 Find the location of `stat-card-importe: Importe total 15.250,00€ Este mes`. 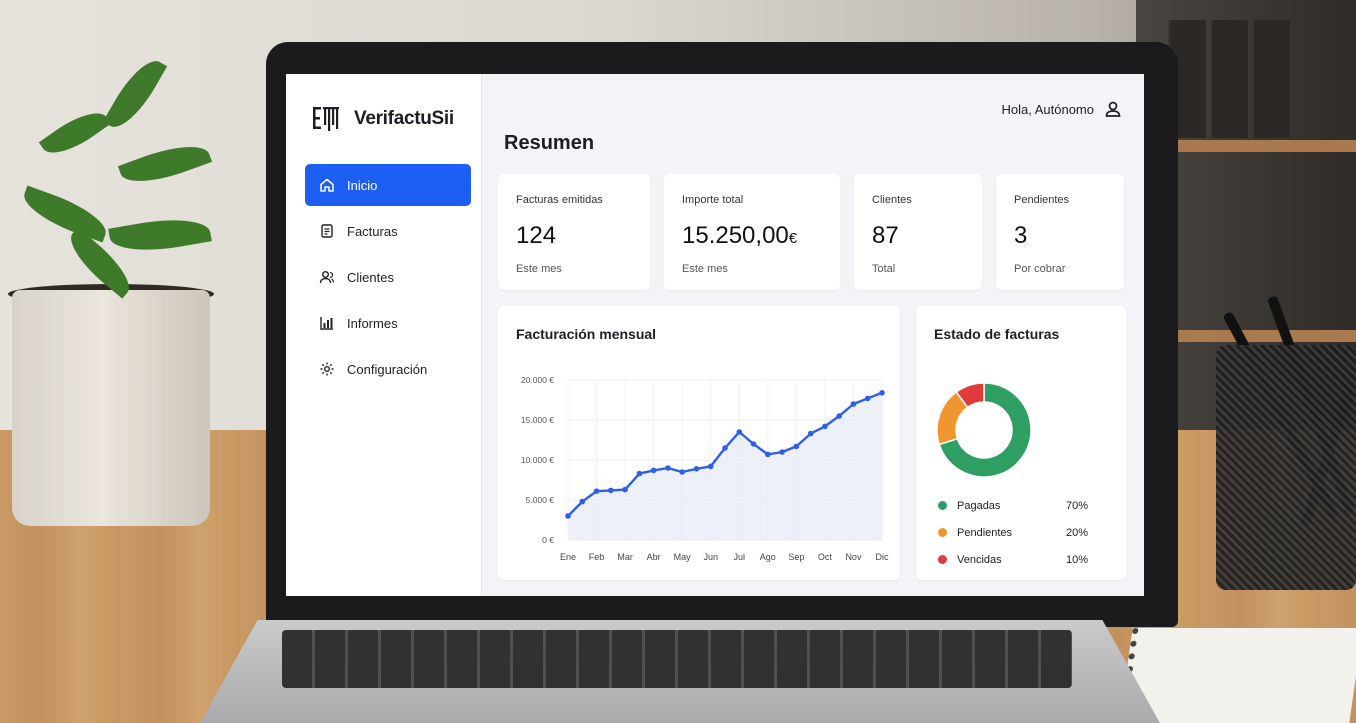

stat-card-importe: Importe total 15.250,00€ Este mes is located at coordinates (752, 232).